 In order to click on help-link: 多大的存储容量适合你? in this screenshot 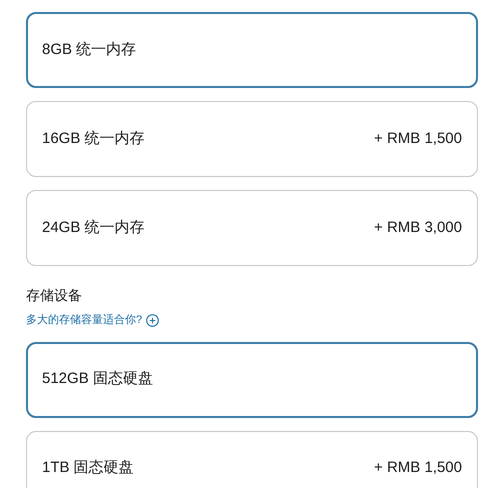, I will do `click(93, 320)`.